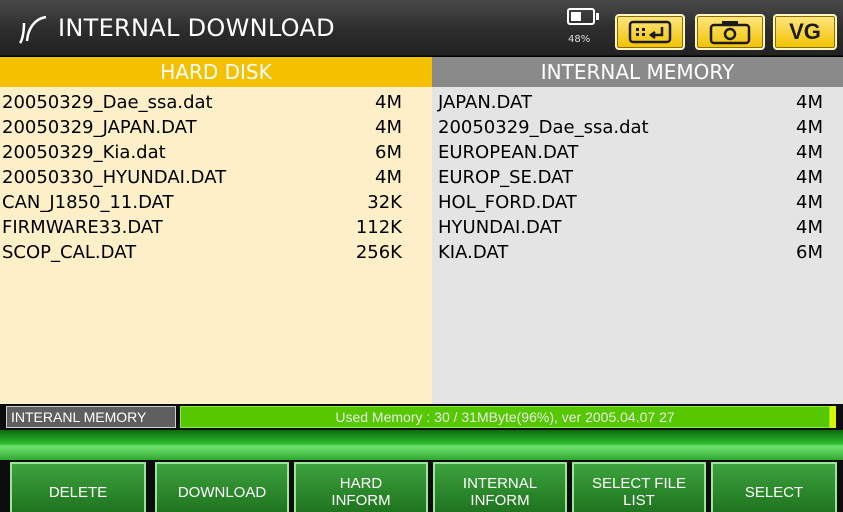 The height and width of the screenshot is (512, 843). Describe the element at coordinates (506, 177) in the screenshot. I see `file-name: EUROP_SE.DAT` at that location.